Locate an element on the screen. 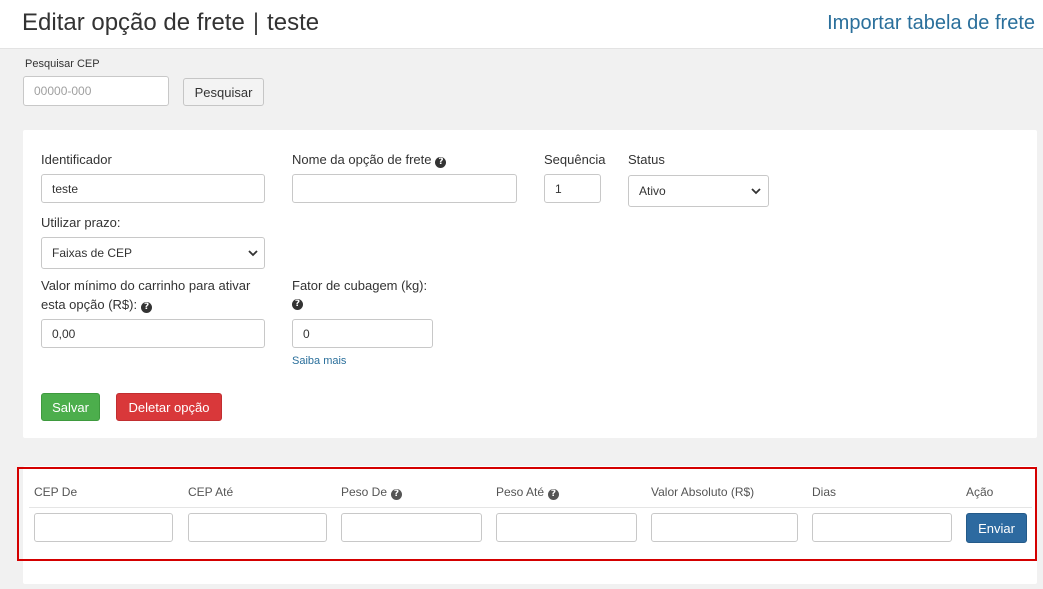  page-title-text: Editar opção de frete is located at coordinates (133, 22).